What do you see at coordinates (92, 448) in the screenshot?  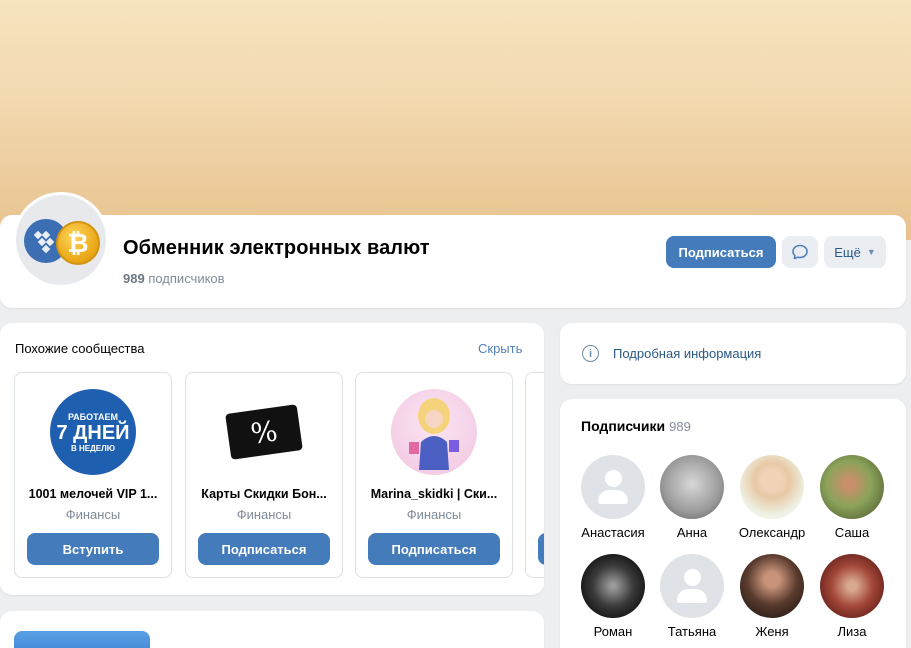 I see `group-avatar-line: В НЕДЕЛЮ` at bounding box center [92, 448].